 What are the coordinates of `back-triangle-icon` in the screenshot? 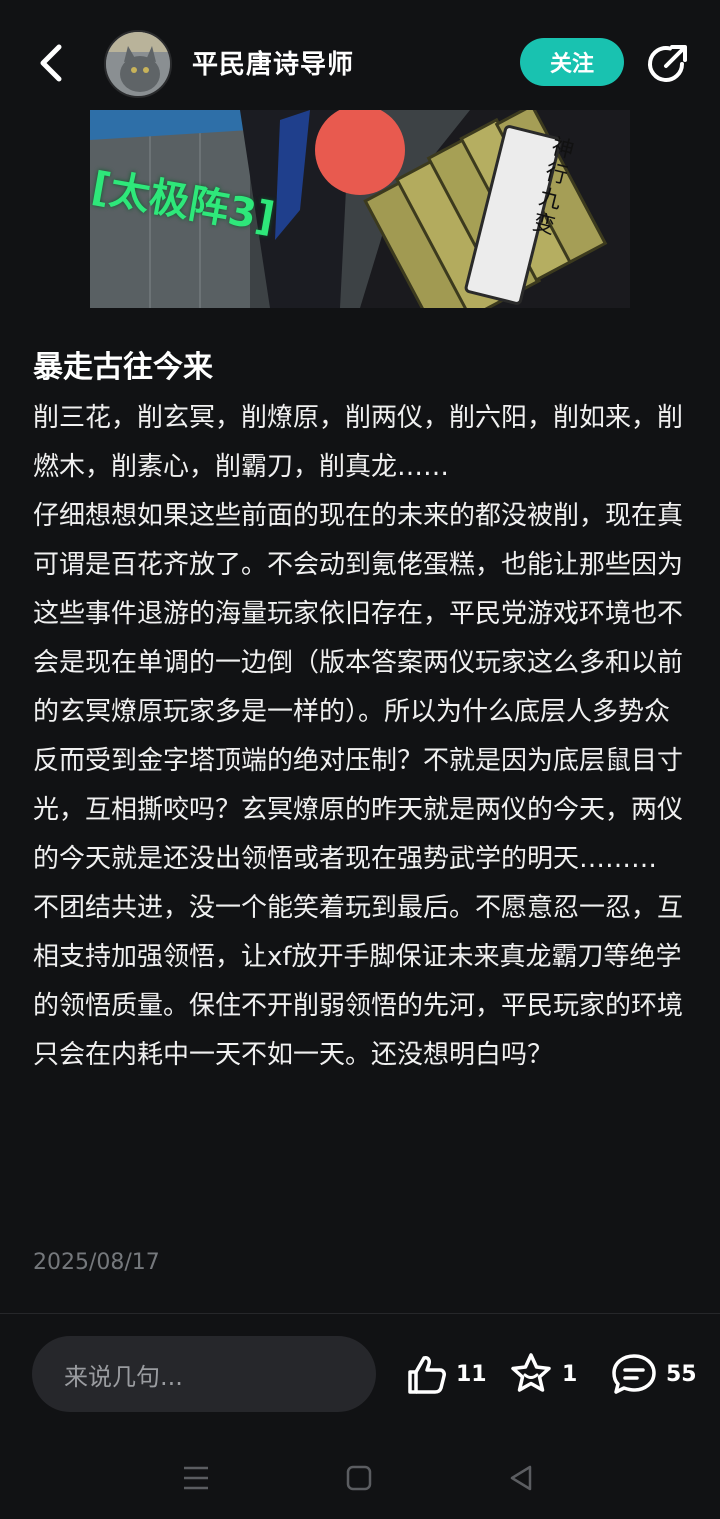 It's located at (521, 1478).